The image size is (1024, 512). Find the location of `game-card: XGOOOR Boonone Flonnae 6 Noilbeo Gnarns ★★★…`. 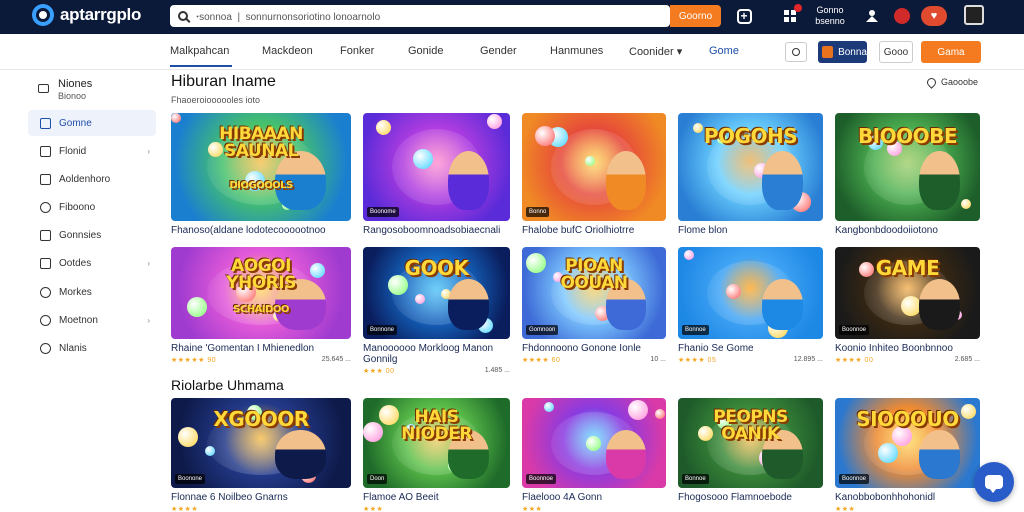

game-card: XGOOOR Boonone Flonnae 6 Noilbeo Gnarns ★★★… is located at coordinates (261, 455).